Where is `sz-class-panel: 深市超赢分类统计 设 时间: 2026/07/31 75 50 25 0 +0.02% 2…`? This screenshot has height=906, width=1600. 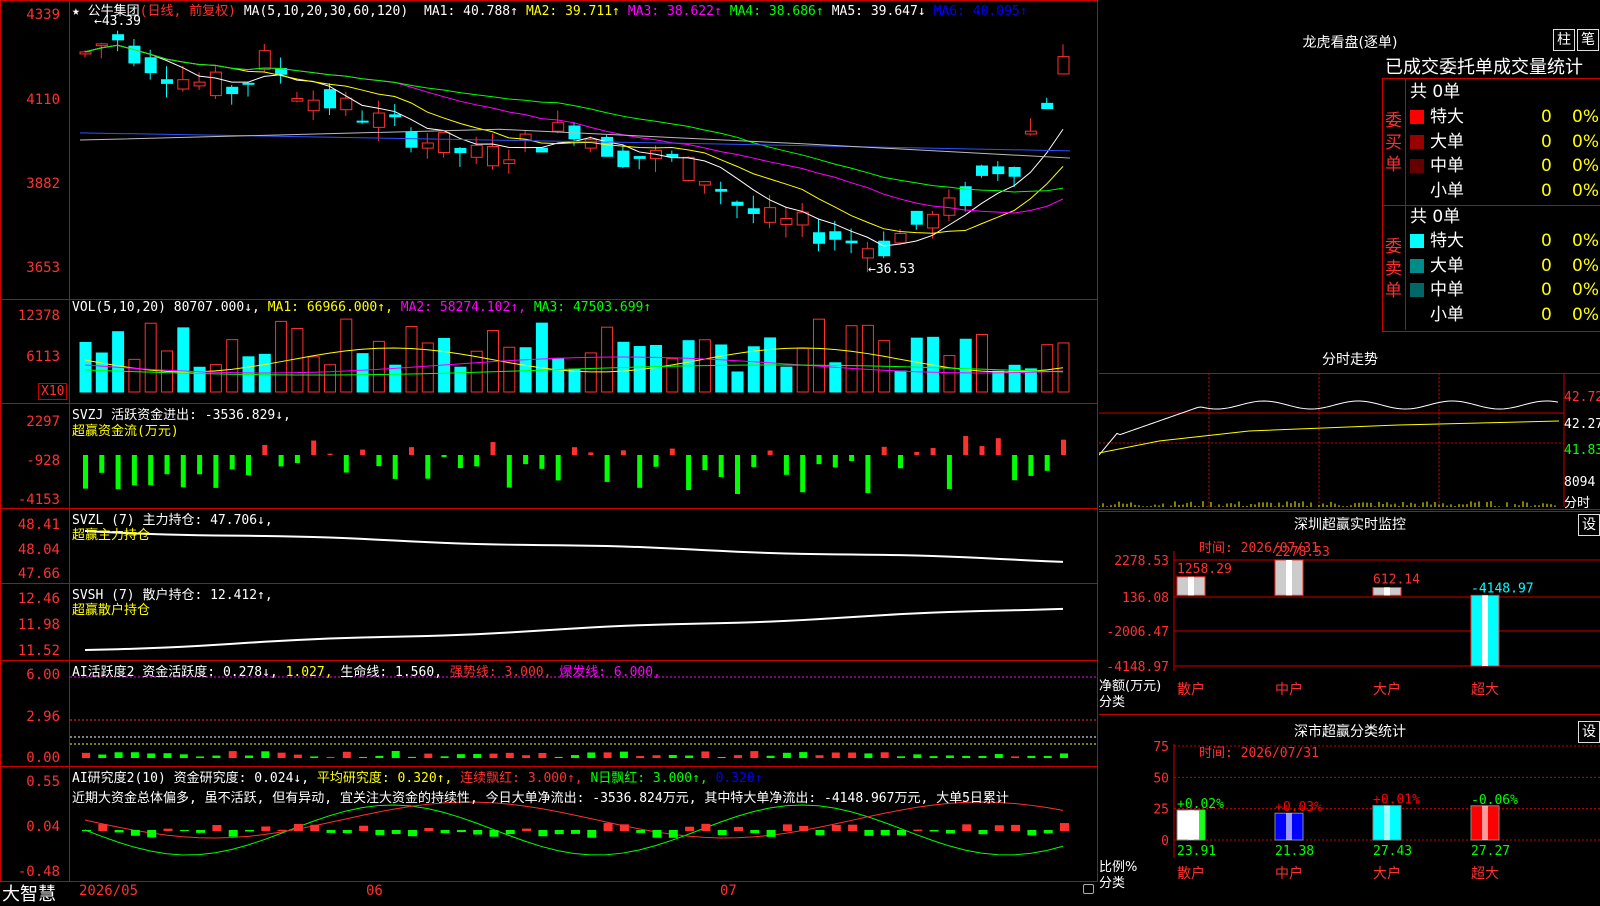 sz-class-panel: 深市超赢分类统计 设 时间: 2026/07/31 75 50 25 0 +0.02% 2… is located at coordinates (1349, 809).